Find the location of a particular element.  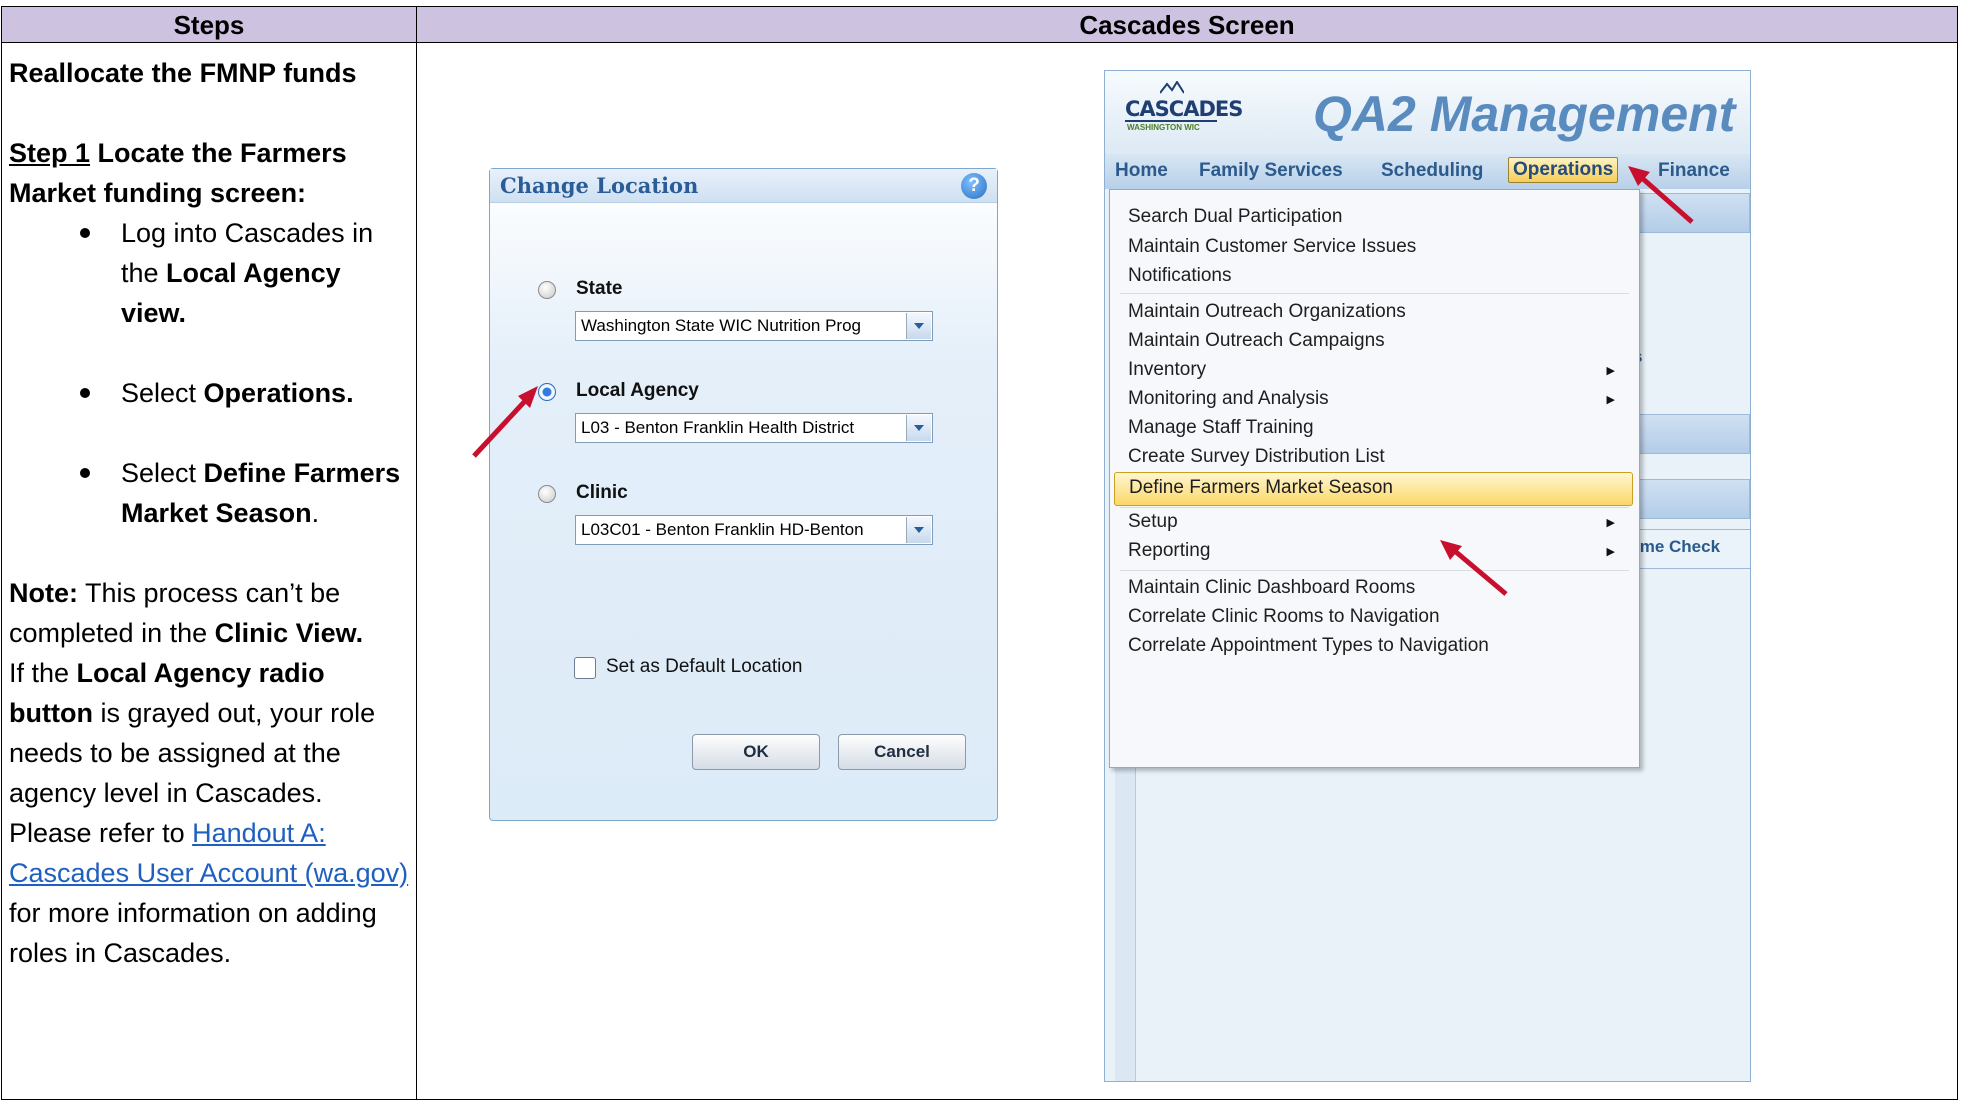

local-agency-select: L03 - Benton Franklin Health District is located at coordinates (754, 428).